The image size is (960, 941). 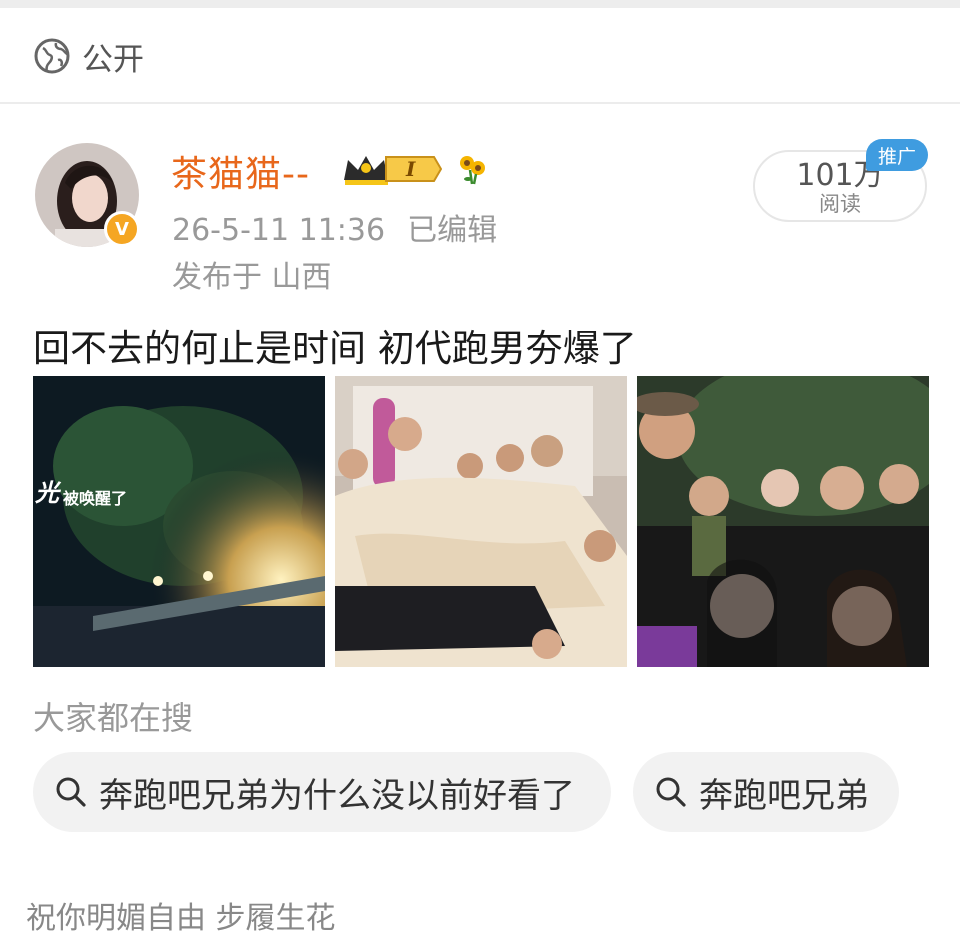 I want to click on trending-search-title: 大家都在搜, so click(x=113, y=718).